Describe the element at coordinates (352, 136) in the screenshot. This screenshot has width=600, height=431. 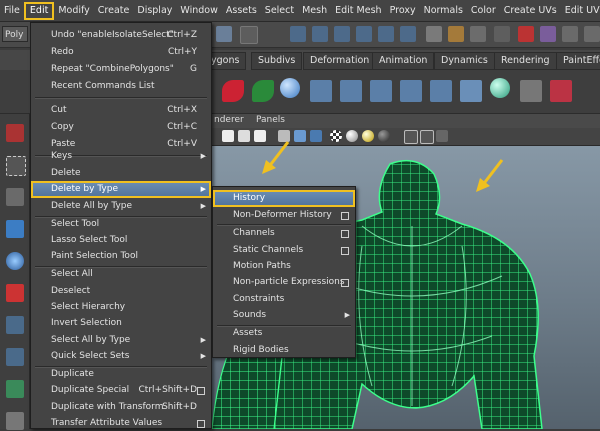
I see `lighting-icon` at that location.